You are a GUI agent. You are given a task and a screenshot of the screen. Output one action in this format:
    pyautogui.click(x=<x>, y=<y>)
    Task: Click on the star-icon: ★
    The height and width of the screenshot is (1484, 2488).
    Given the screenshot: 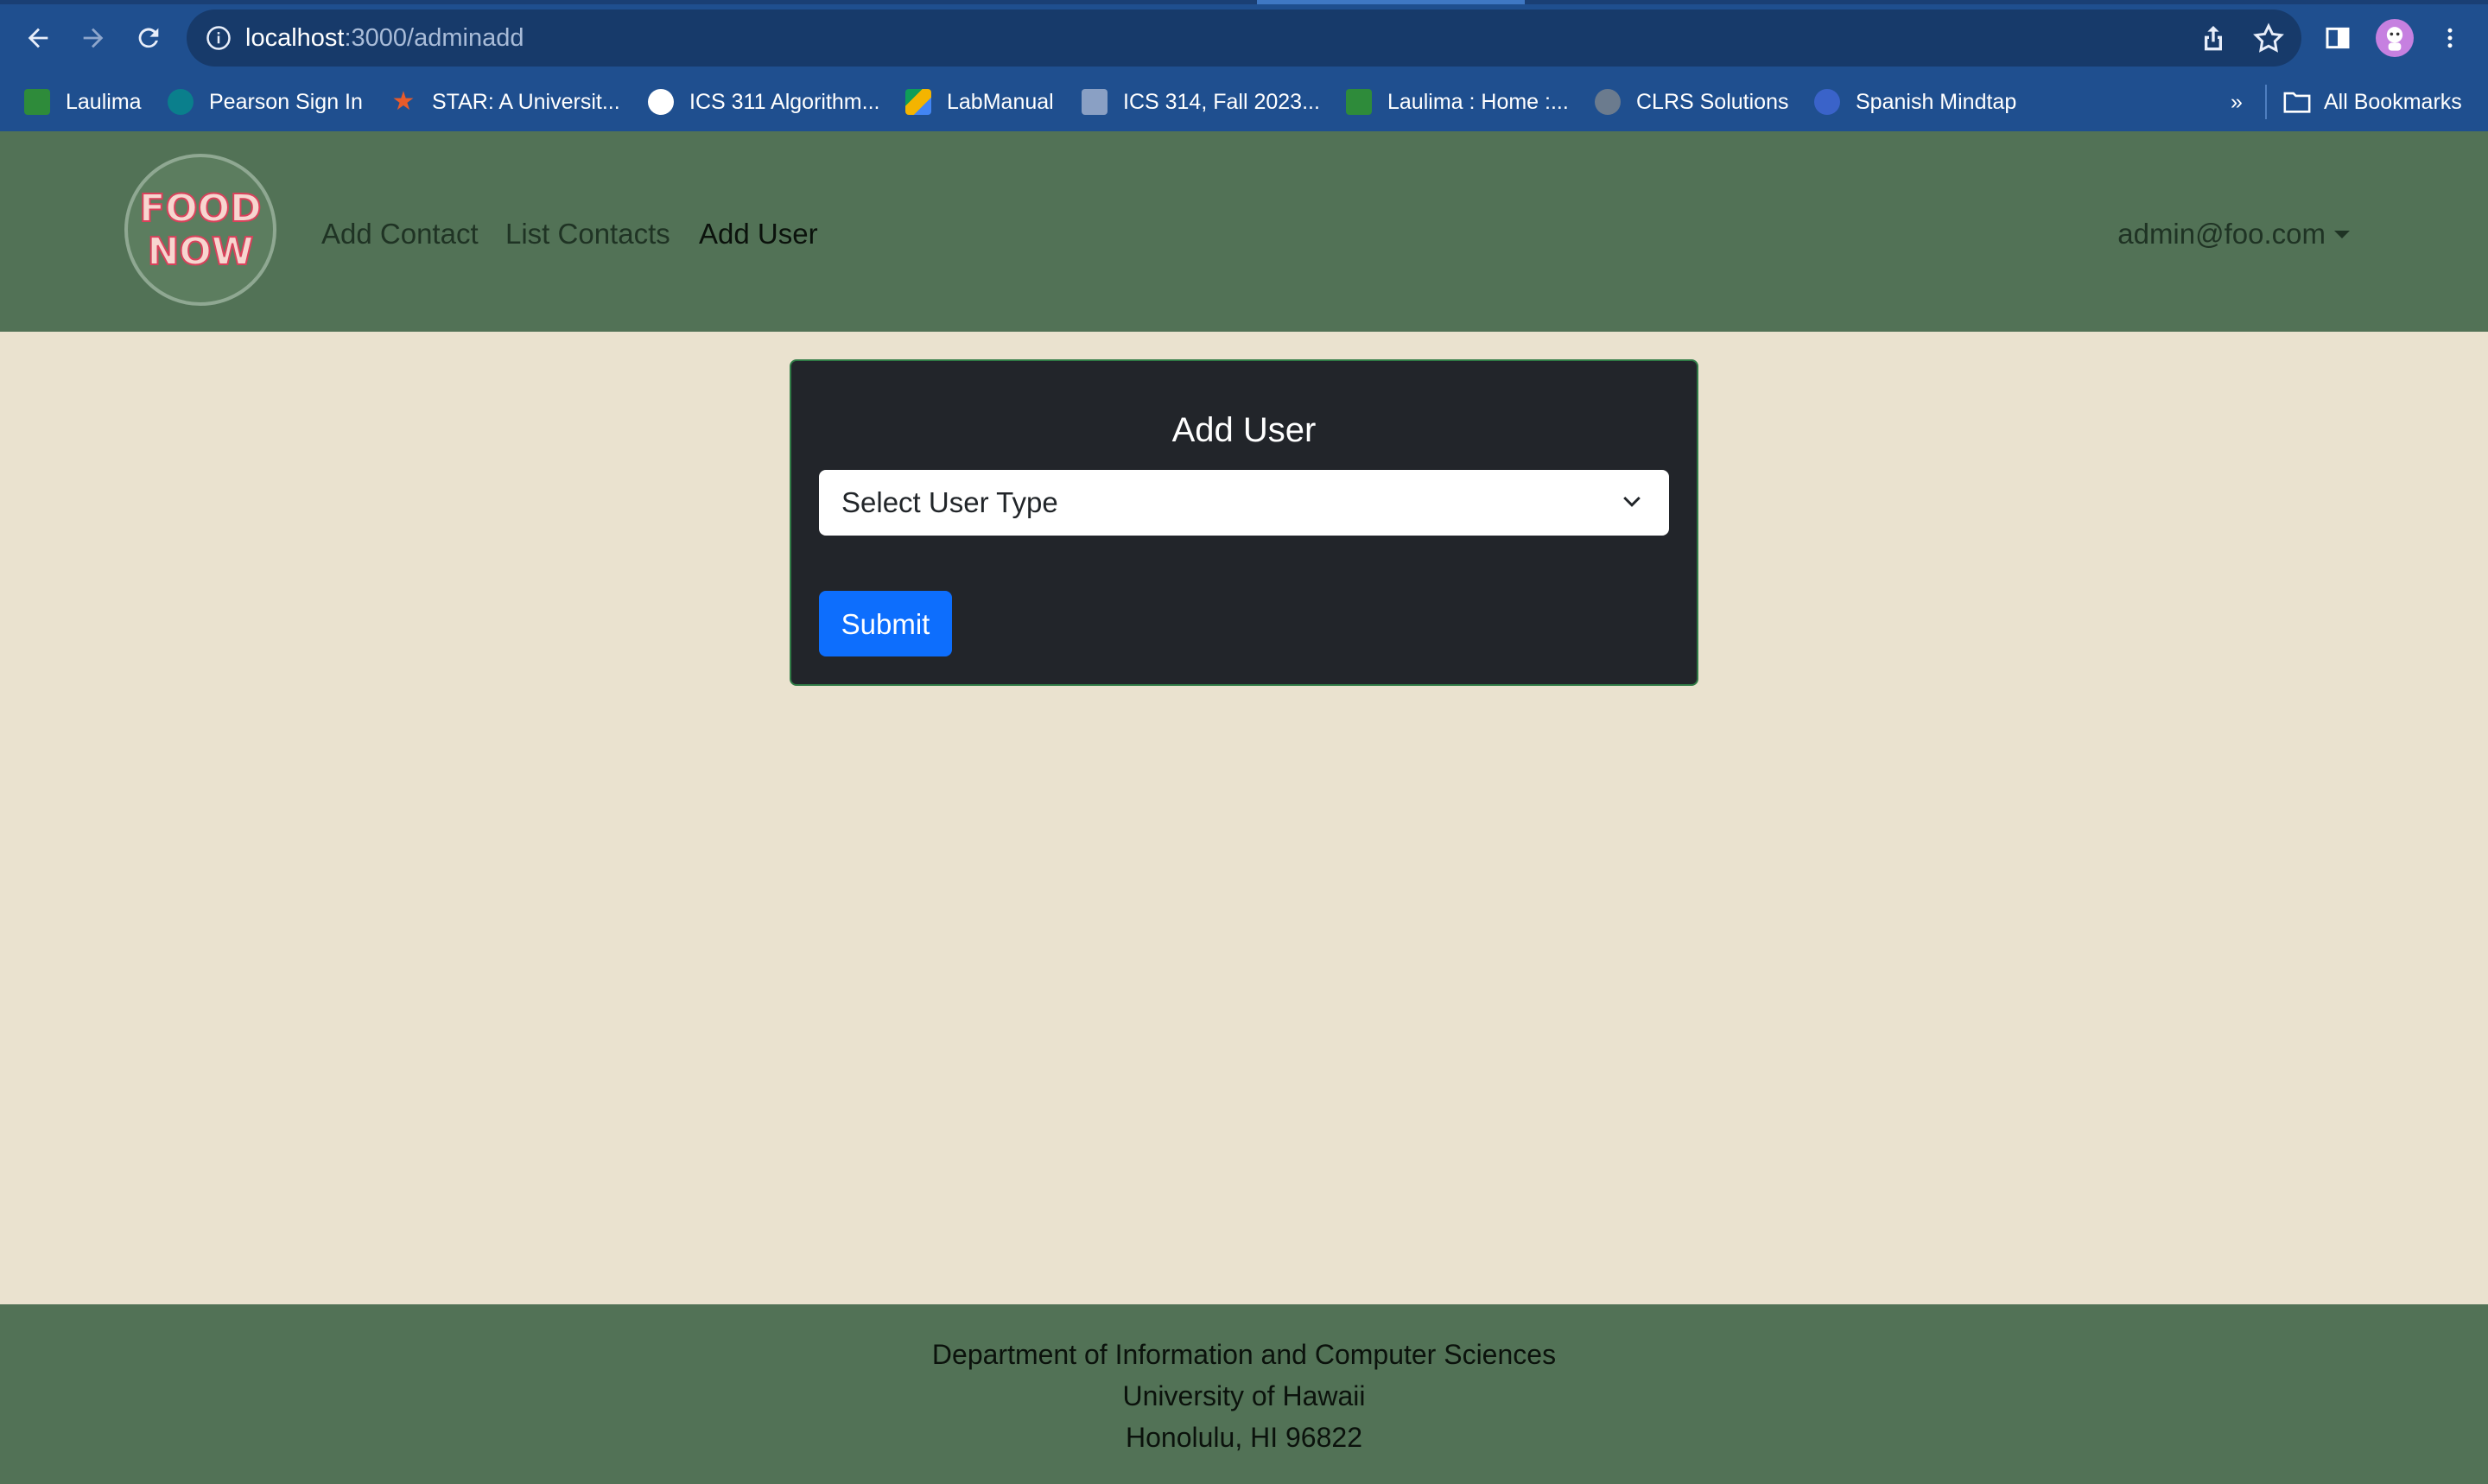 What is the action you would take?
    pyautogui.click(x=403, y=101)
    